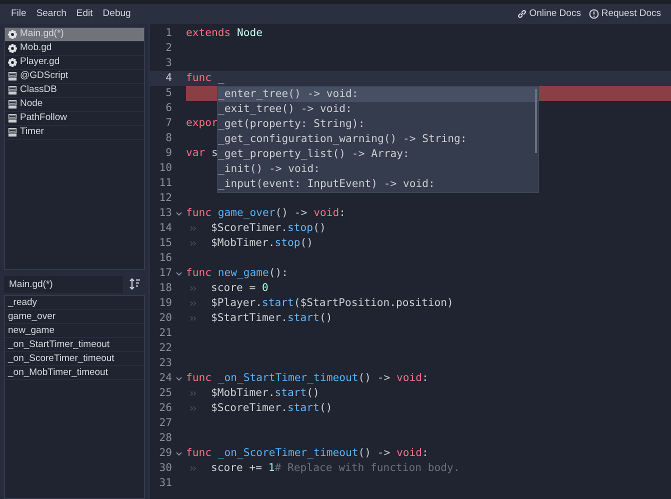 The height and width of the screenshot is (499, 671). What do you see at coordinates (378, 109) in the screenshot?
I see `autocomplete-item: _exit_tree() -> void:` at bounding box center [378, 109].